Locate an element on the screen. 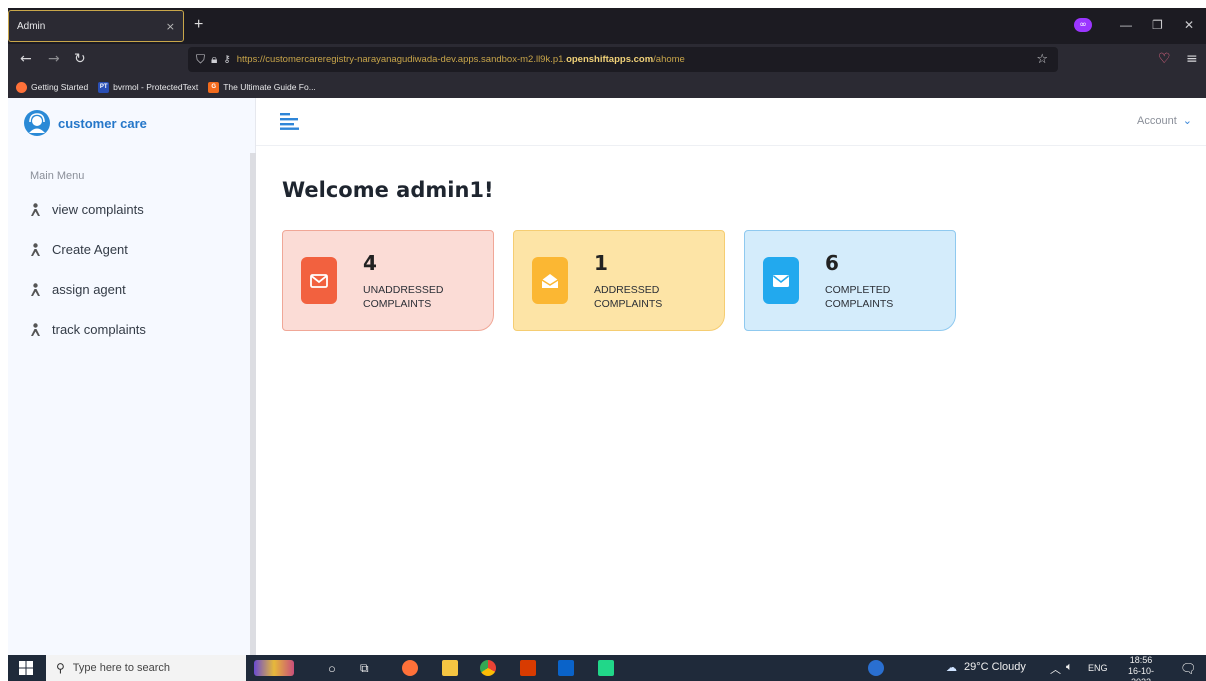 This screenshot has height=681, width=1206. widgets-graphic-icon is located at coordinates (274, 668).